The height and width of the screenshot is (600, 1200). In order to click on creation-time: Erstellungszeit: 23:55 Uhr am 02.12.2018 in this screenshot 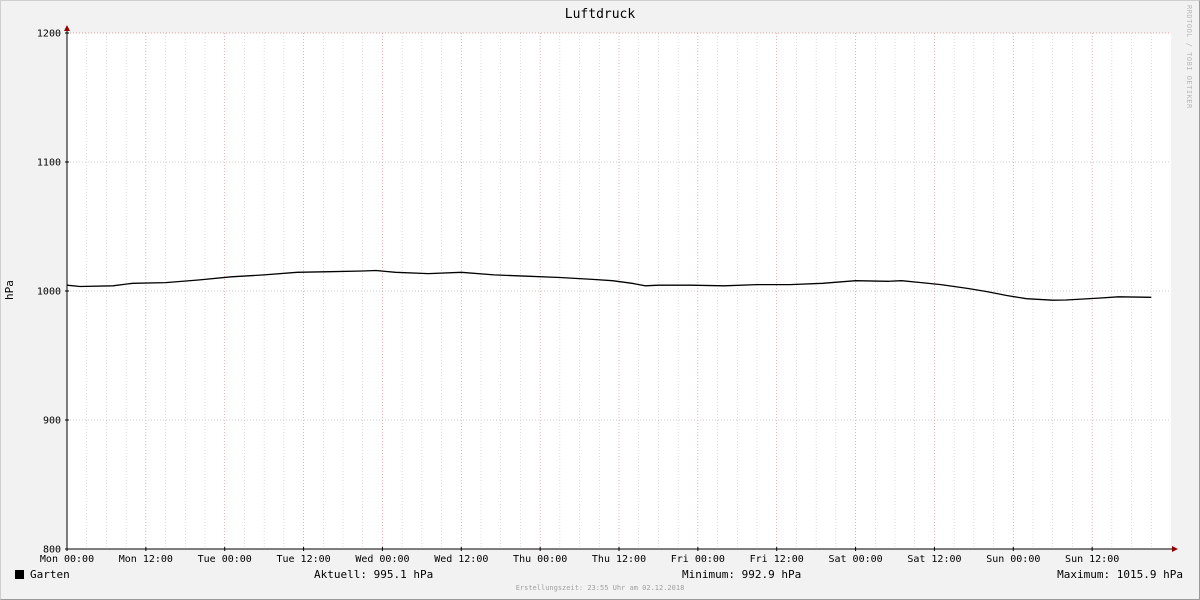, I will do `click(600, 588)`.